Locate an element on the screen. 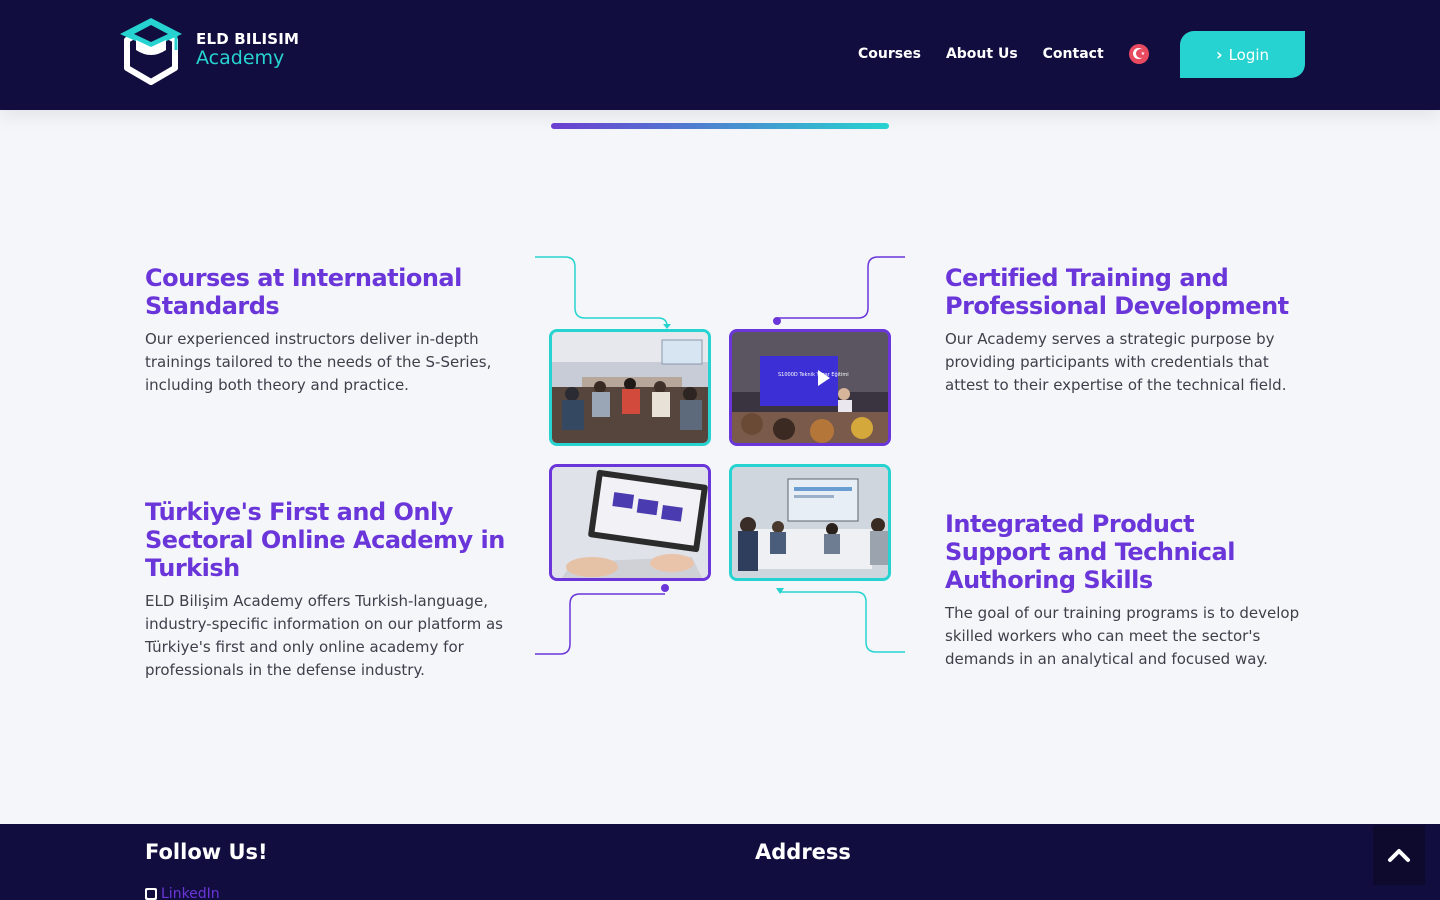 This screenshot has width=1440, height=900. login-label: Login is located at coordinates (1249, 54).